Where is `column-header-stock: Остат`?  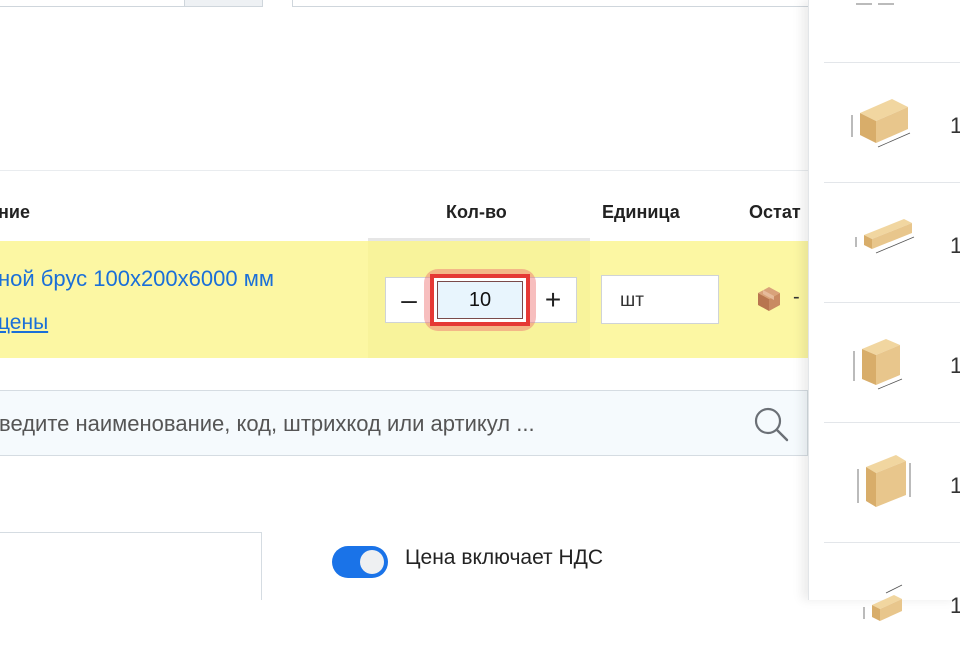
column-header-stock: Остат is located at coordinates (775, 212).